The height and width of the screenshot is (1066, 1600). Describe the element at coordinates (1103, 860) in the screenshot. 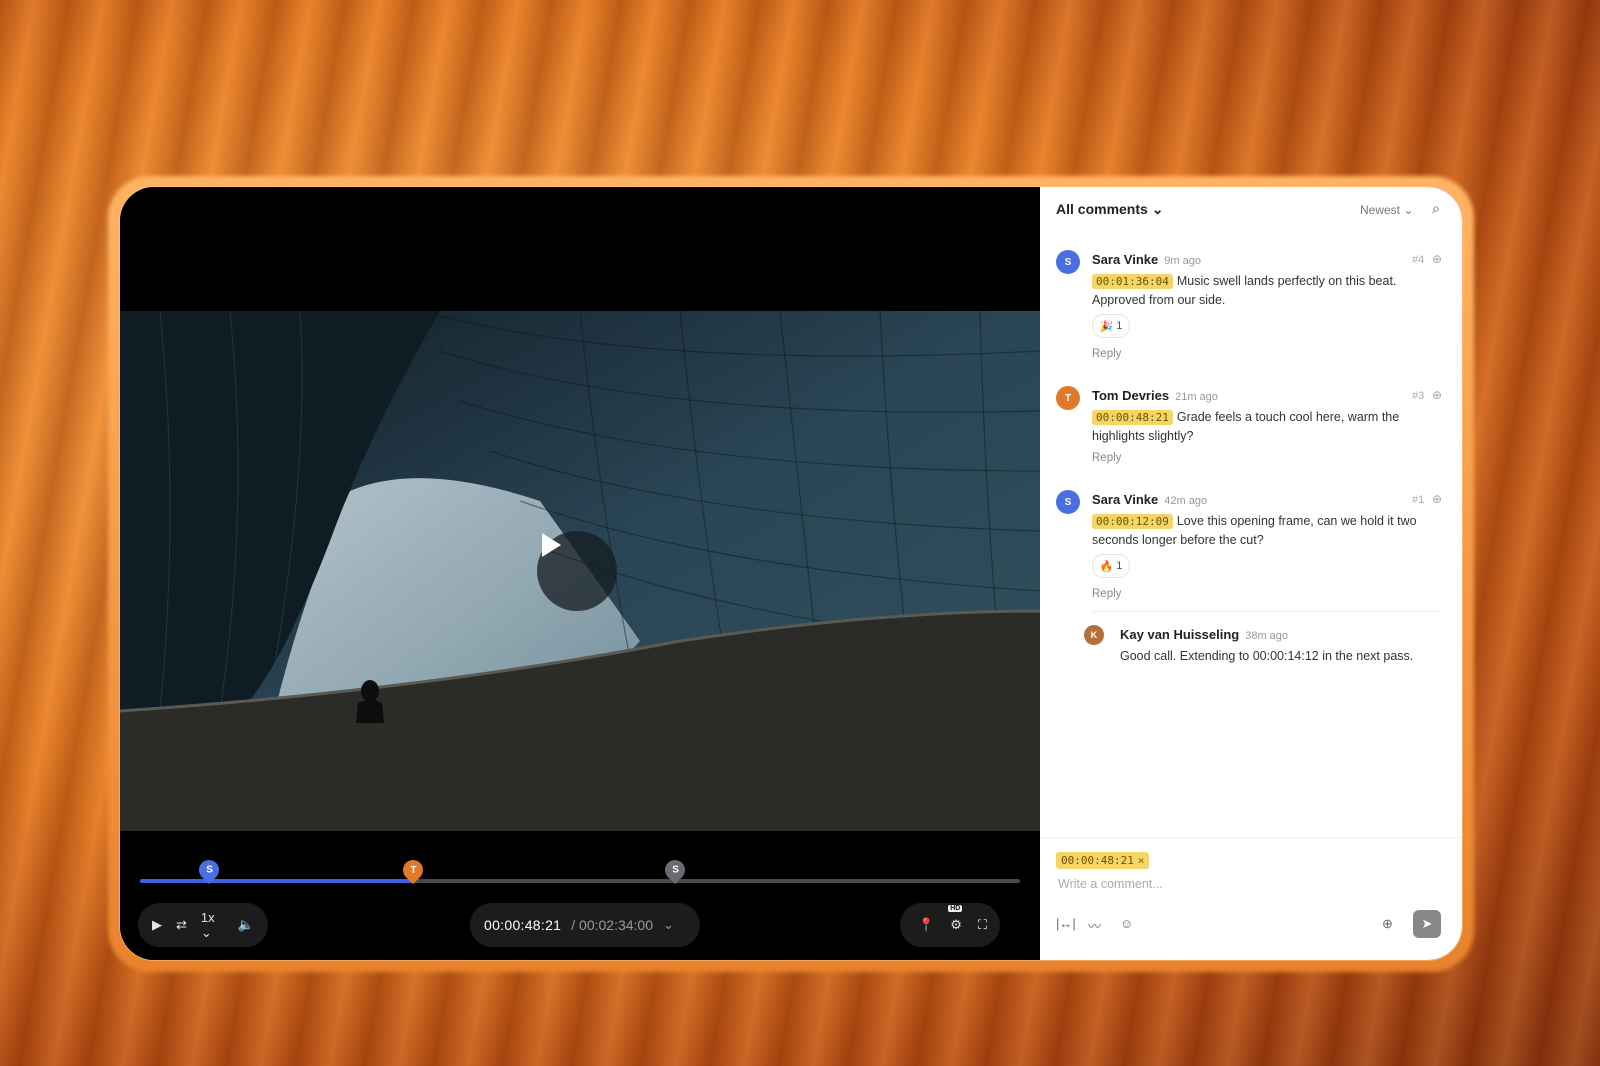

I see `timestamp-chip: 00:00:48:21 ×` at that location.